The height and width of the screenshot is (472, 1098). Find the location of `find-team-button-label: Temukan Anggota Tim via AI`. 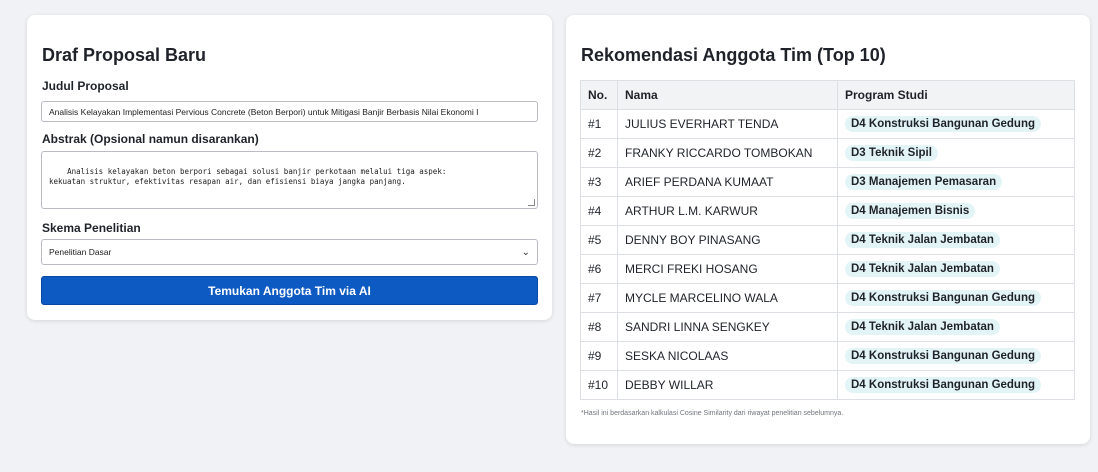

find-team-button-label: Temukan Anggota Tim via AI is located at coordinates (289, 290).